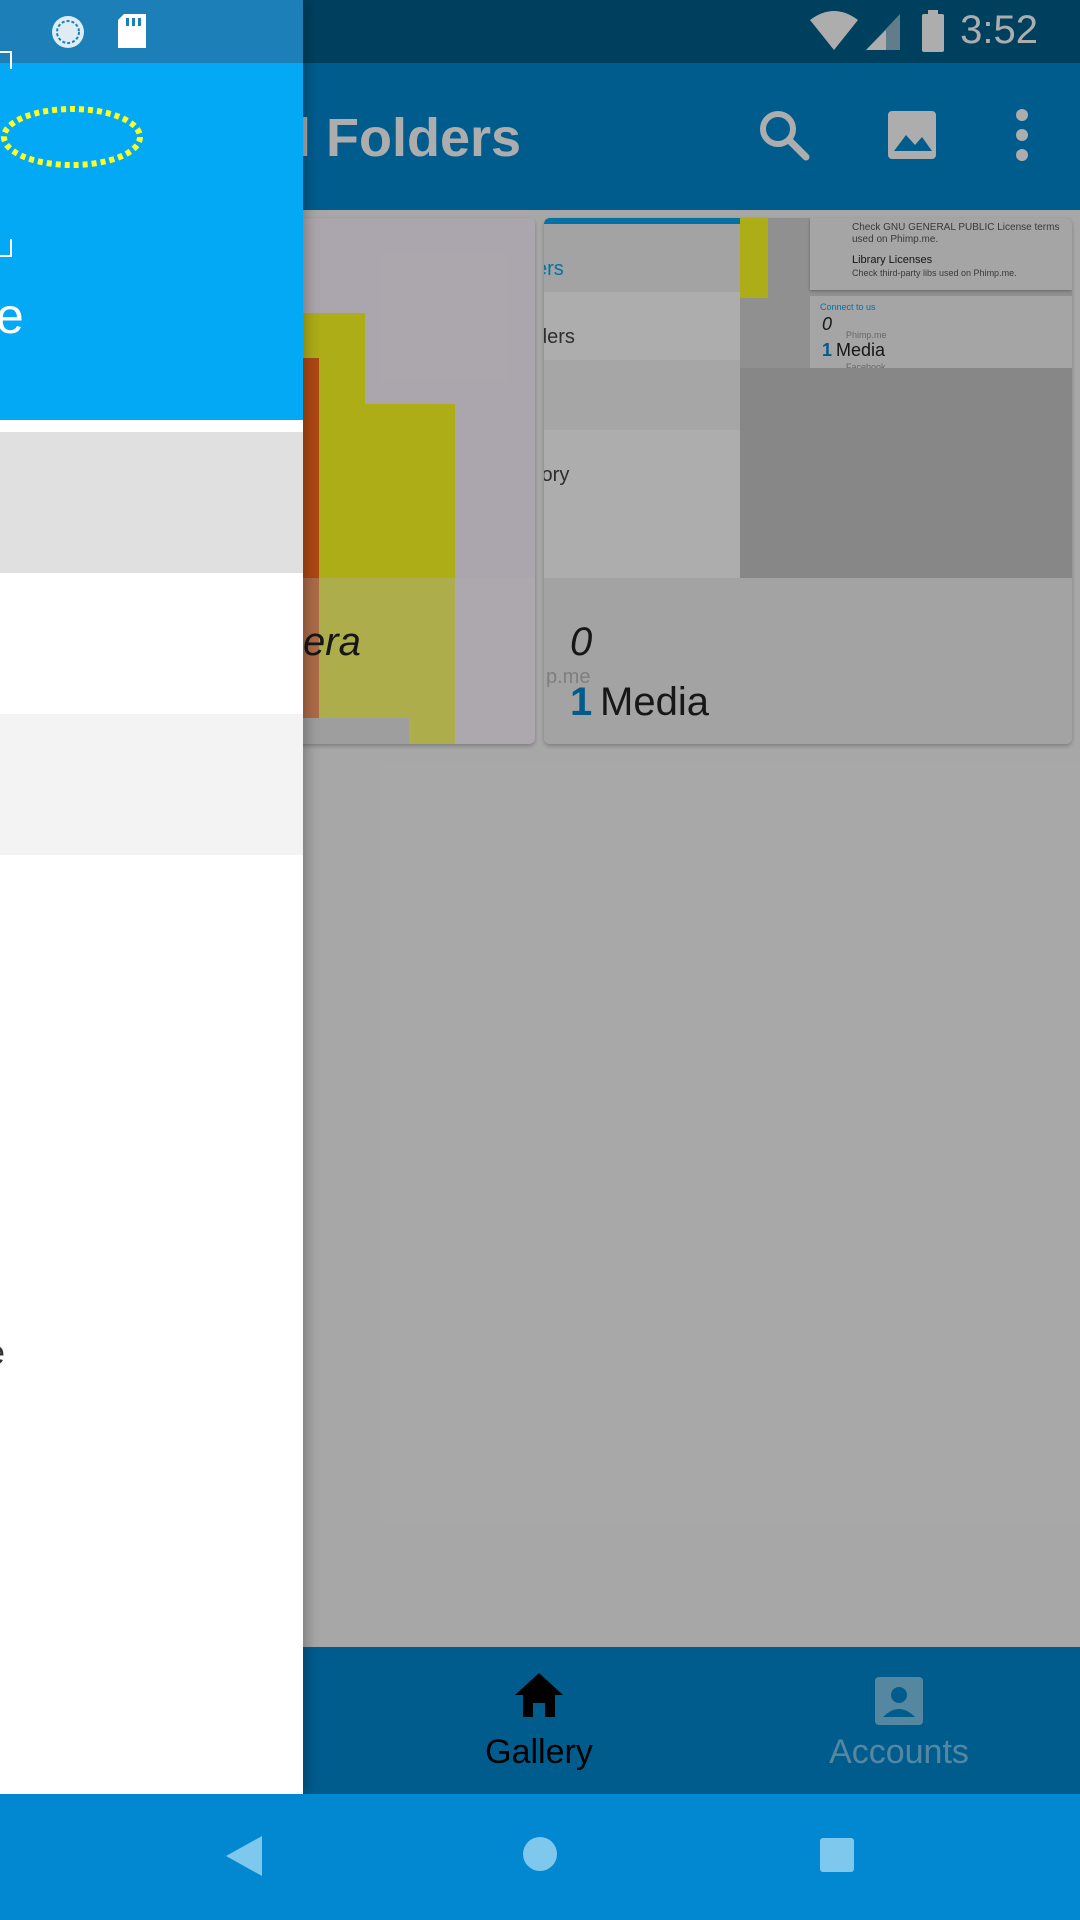 The image size is (1080, 1920). Describe the element at coordinates (151, 235) in the screenshot. I see `drawer-header: e` at that location.